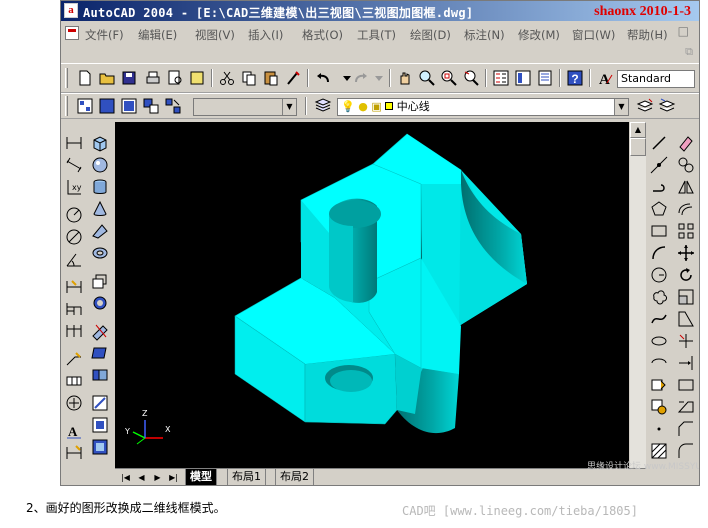  Describe the element at coordinates (659, 451) in the screenshot. I see `hatch-icon` at that location.